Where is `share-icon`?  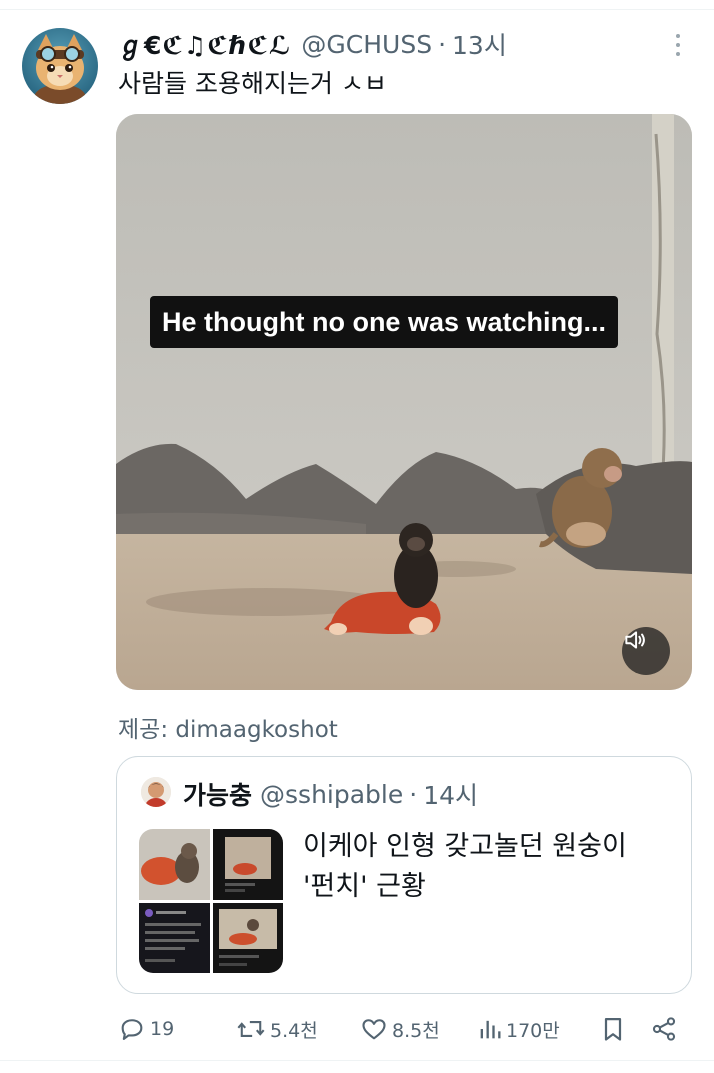
share-icon is located at coordinates (664, 1029).